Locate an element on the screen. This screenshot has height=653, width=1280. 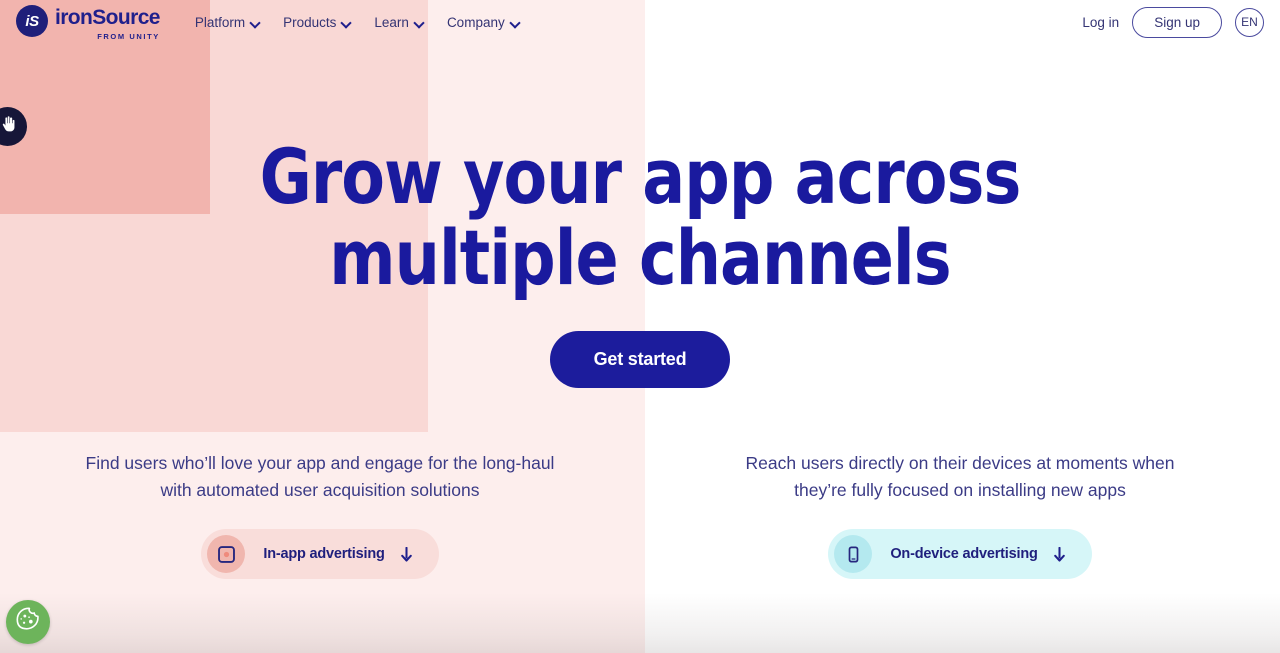
cookie-settings-button is located at coordinates (28, 622).